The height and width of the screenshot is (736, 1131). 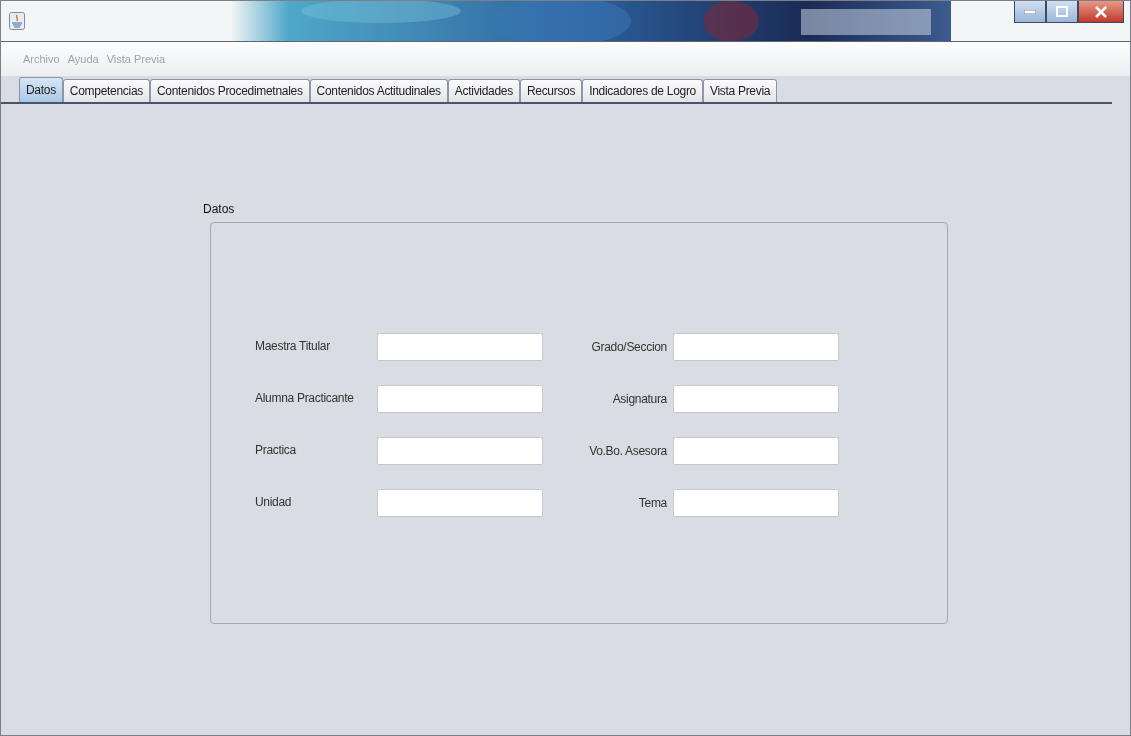 I want to click on field-label: Vo.Bo. Asesora, so click(x=628, y=451).